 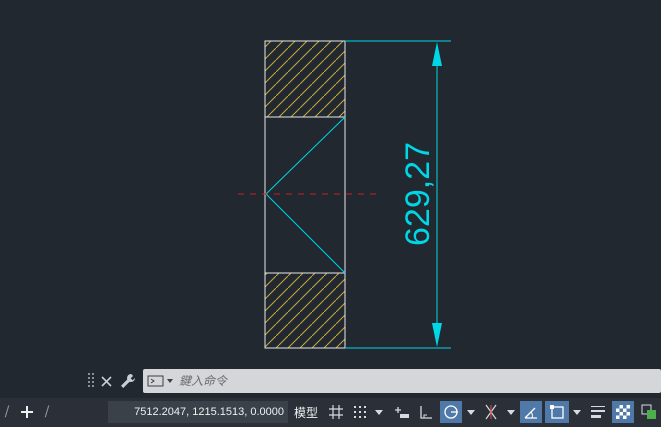 I want to click on hatch-section-bottom, so click(x=305, y=310).